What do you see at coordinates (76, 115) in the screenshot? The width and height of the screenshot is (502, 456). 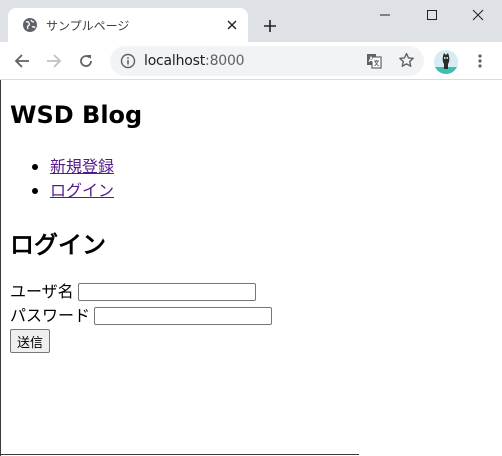 I see `page-title: WSD Blog` at bounding box center [76, 115].